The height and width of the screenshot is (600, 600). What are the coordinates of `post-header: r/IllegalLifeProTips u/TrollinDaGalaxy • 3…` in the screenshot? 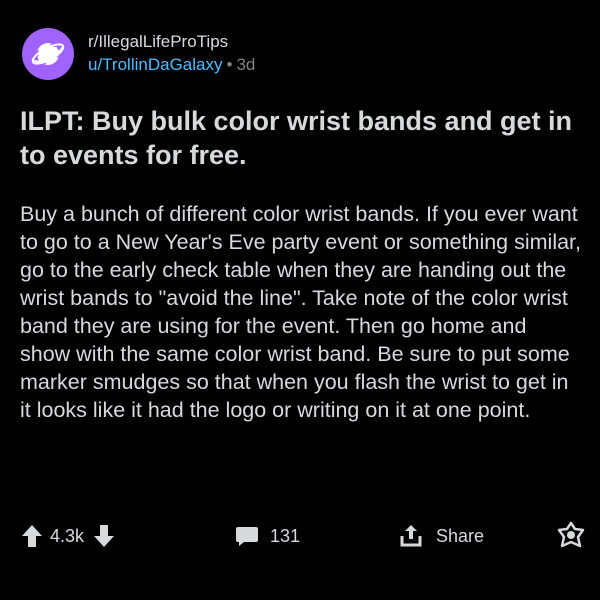 It's located at (138, 54).